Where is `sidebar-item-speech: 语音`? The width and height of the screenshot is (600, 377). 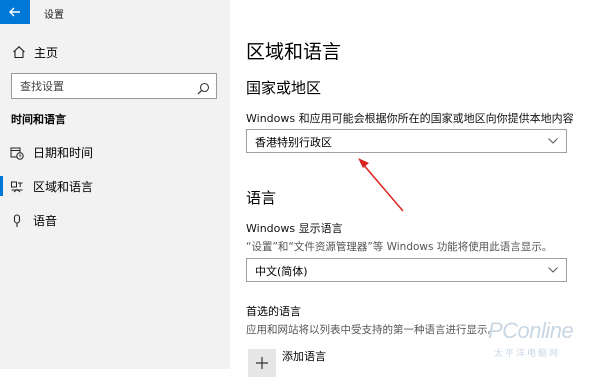
sidebar-item-speech: 语音 is located at coordinates (115, 220).